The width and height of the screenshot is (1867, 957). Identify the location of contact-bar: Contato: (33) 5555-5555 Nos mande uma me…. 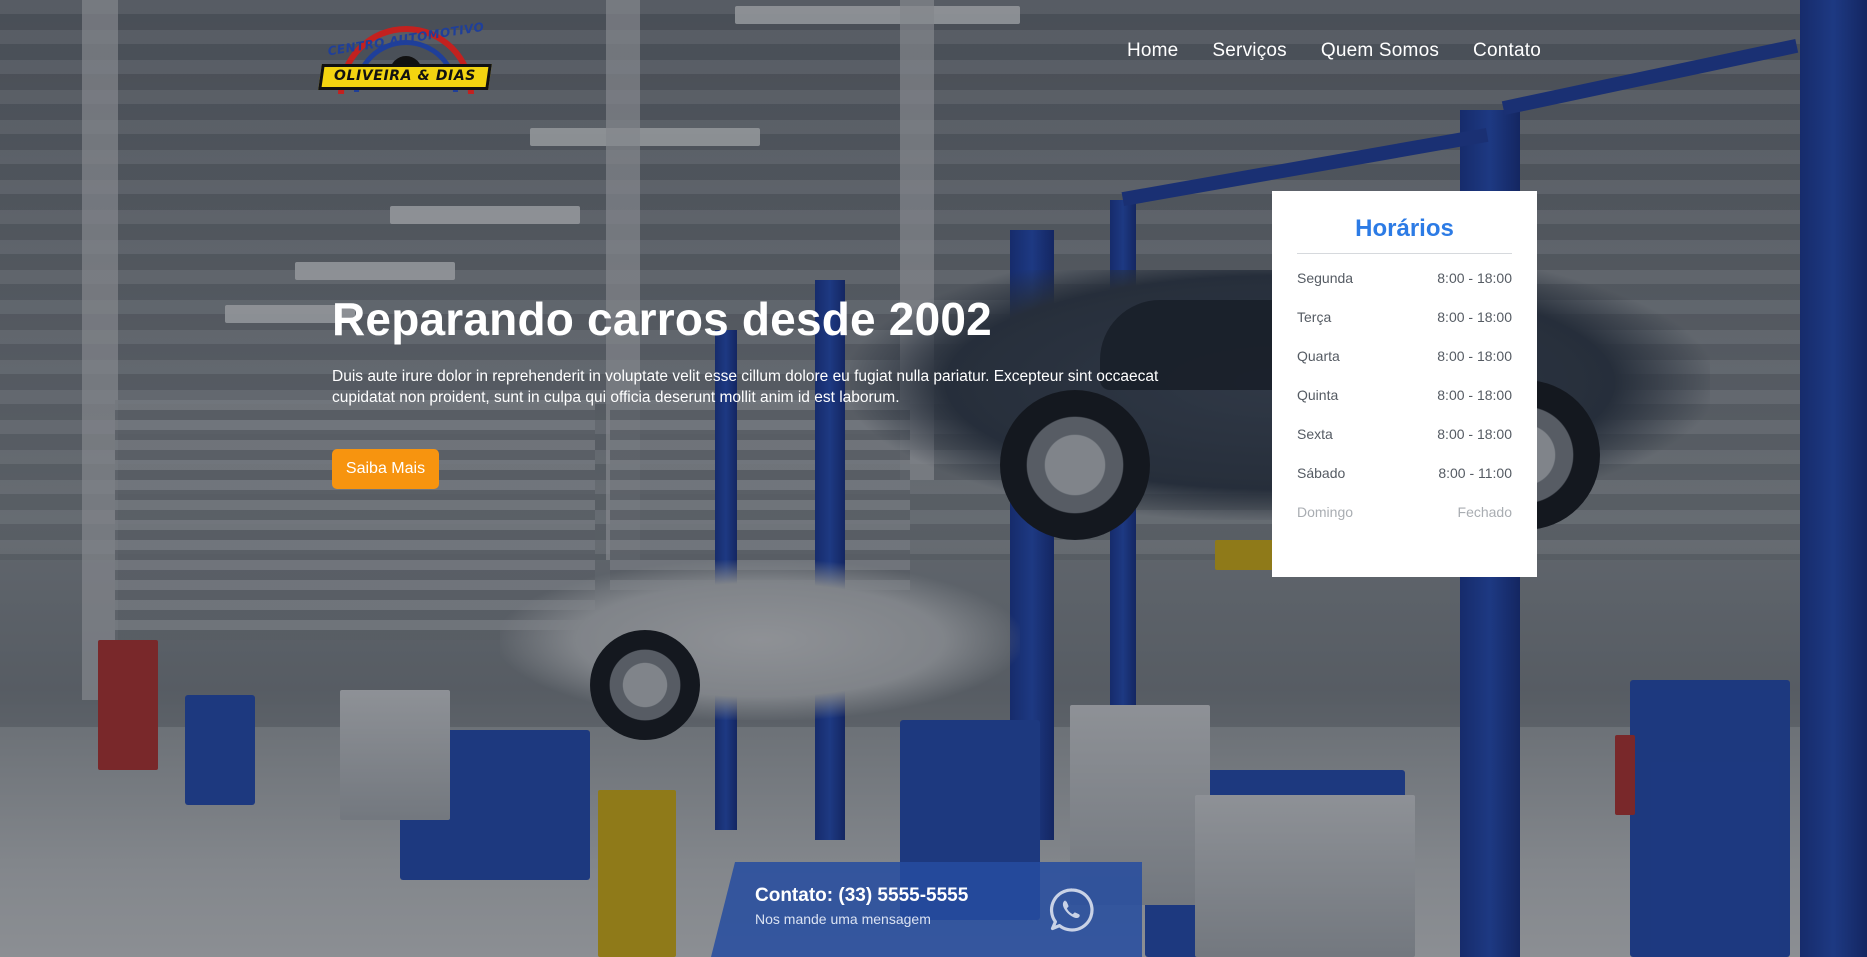
(926, 909).